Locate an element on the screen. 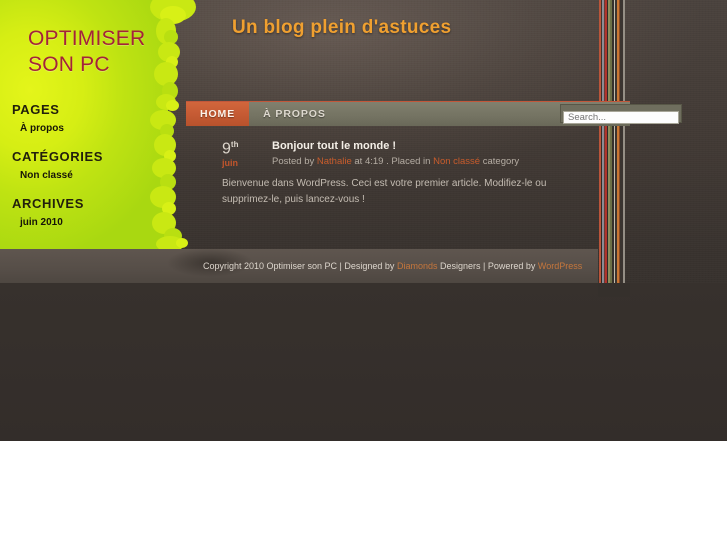  sidebar-item-juin-2010: juin 2010 is located at coordinates (41, 222).